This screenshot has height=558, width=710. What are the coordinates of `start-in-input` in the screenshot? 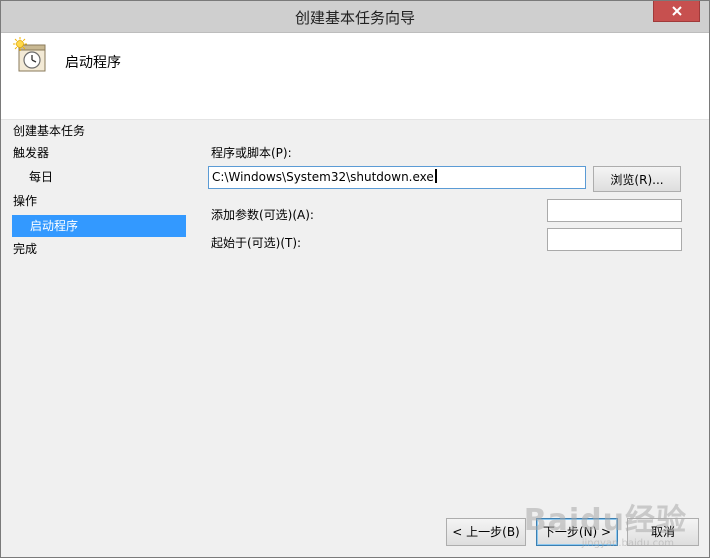 It's located at (614, 239).